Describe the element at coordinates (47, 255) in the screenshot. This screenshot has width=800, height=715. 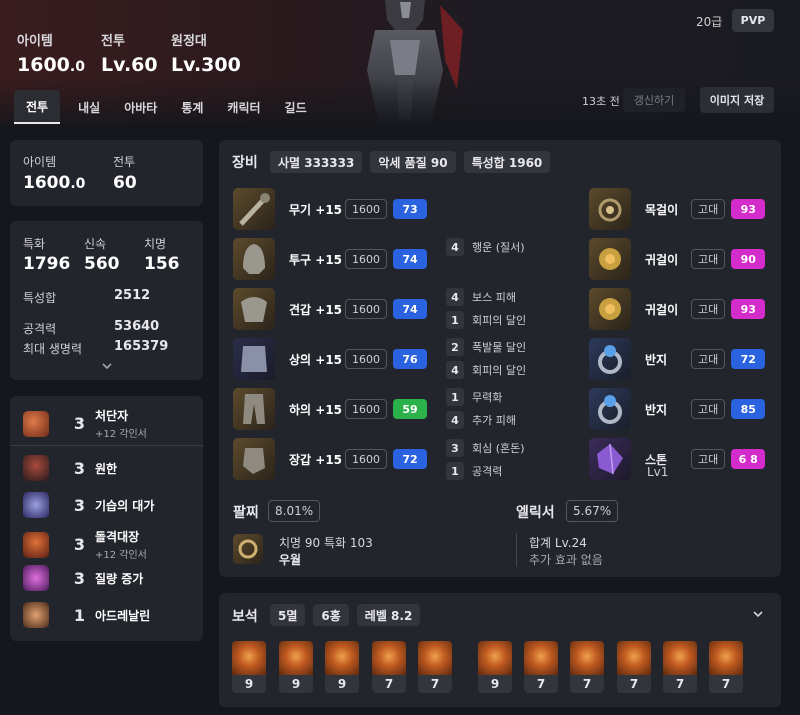
I see `stat-specialization: 특화 1796` at that location.